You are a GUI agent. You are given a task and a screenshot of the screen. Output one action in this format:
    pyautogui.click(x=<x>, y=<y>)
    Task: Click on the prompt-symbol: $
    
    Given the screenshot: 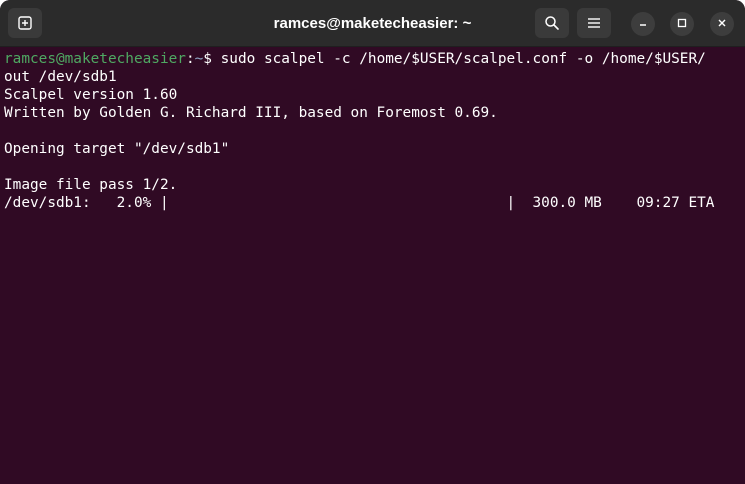 What is the action you would take?
    pyautogui.click(x=212, y=59)
    